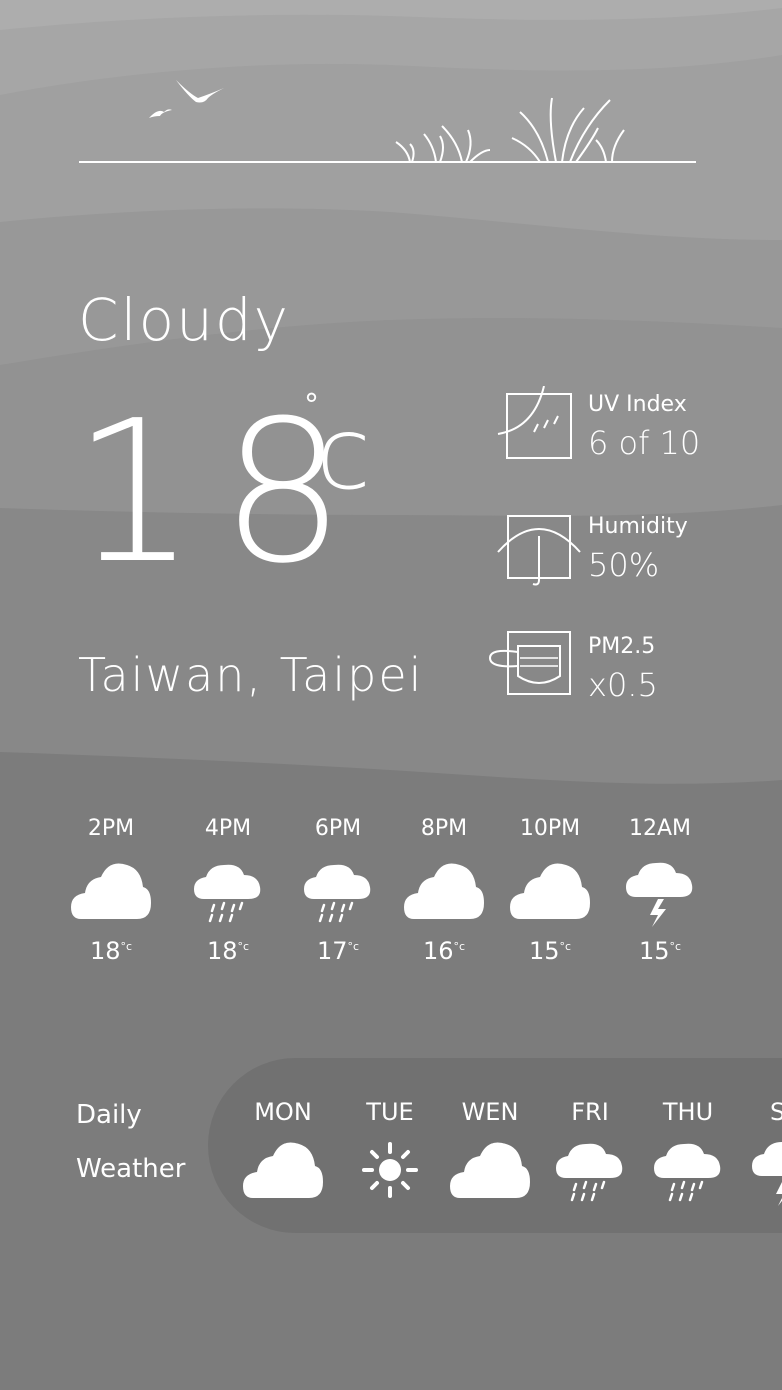 This screenshot has height=1390, width=782. I want to click on temperature-unit: c, so click(343, 453).